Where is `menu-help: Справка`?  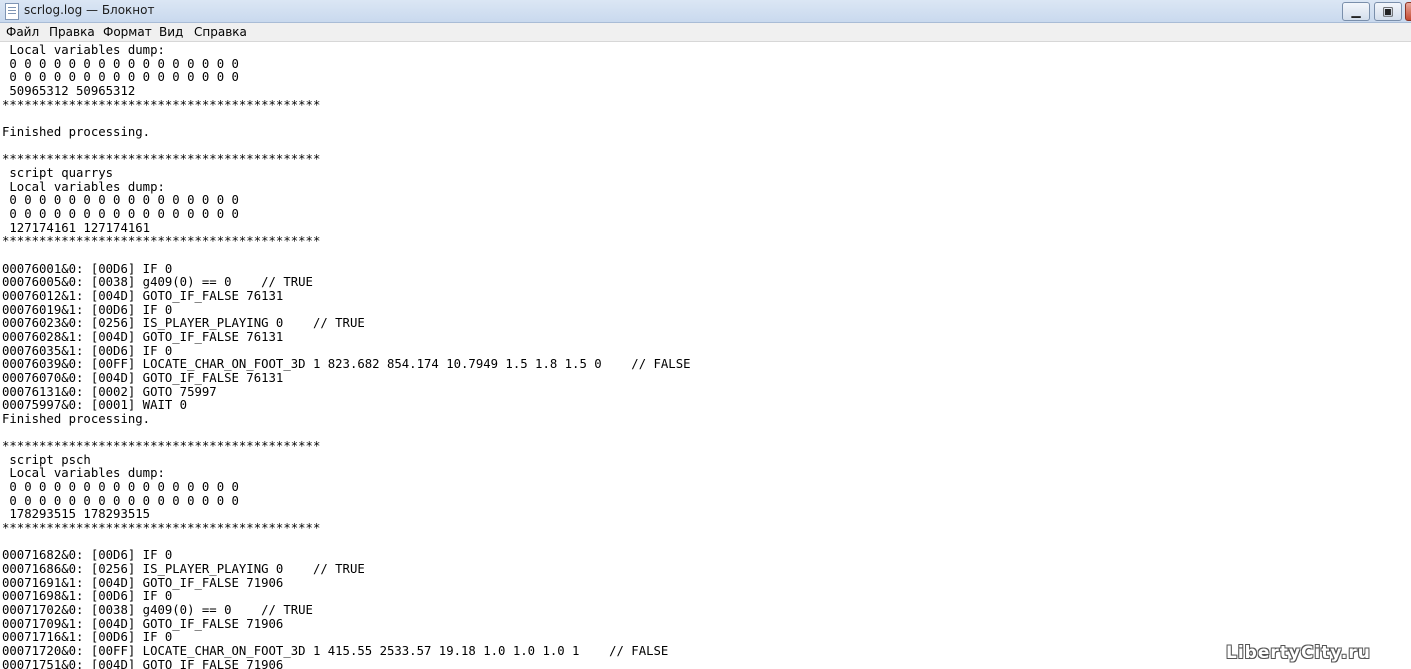
menu-help: Справка is located at coordinates (220, 32).